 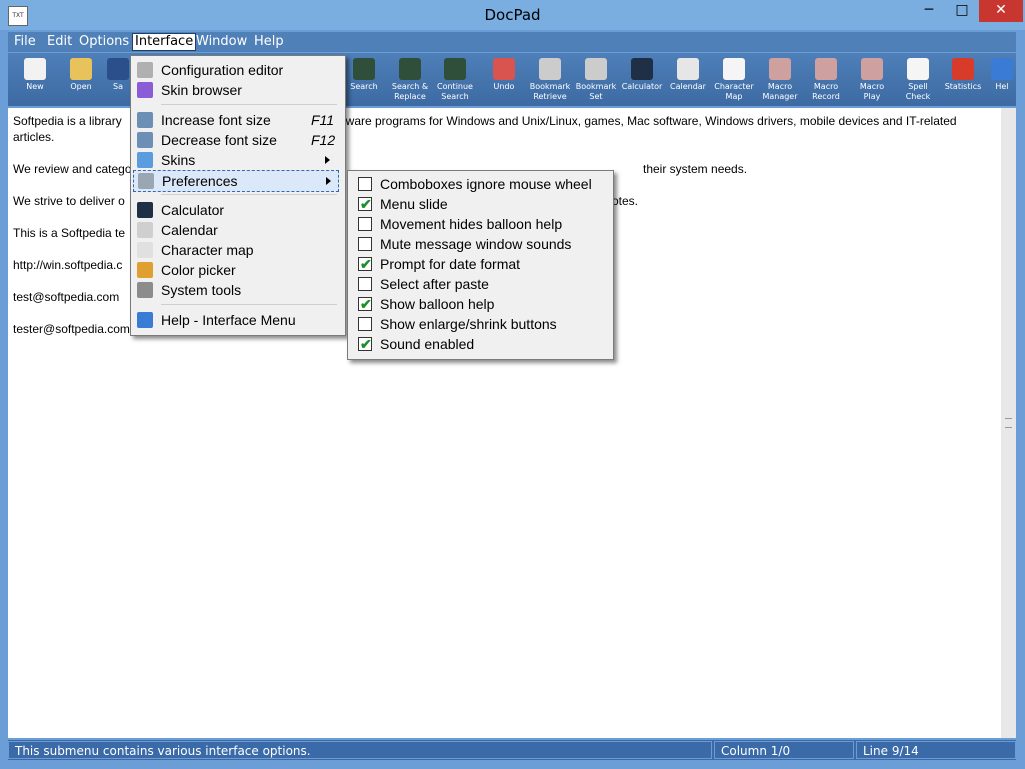 I want to click on toolbar-label: Character, so click(x=734, y=86).